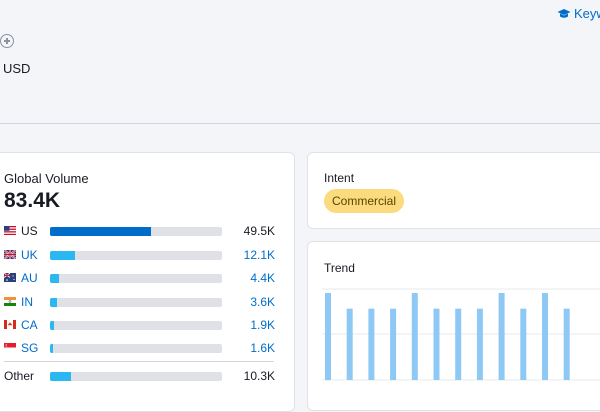 Image resolution: width=600 pixels, height=412 pixels. I want to click on currency-label: USD, so click(17, 68).